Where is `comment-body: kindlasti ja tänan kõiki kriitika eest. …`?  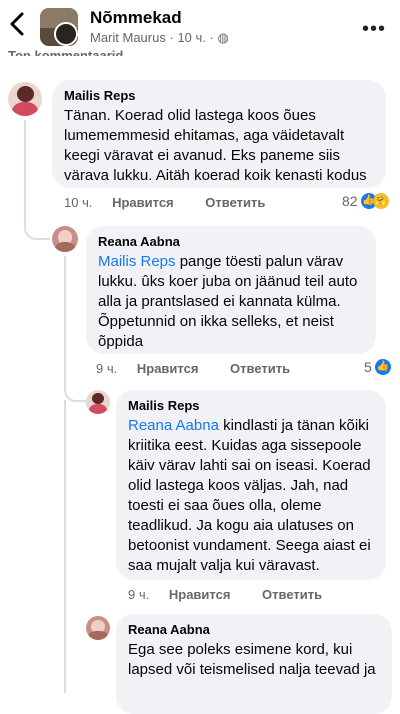 comment-body: kindlasti ja tänan kõiki kriitika eest. … is located at coordinates (249, 495).